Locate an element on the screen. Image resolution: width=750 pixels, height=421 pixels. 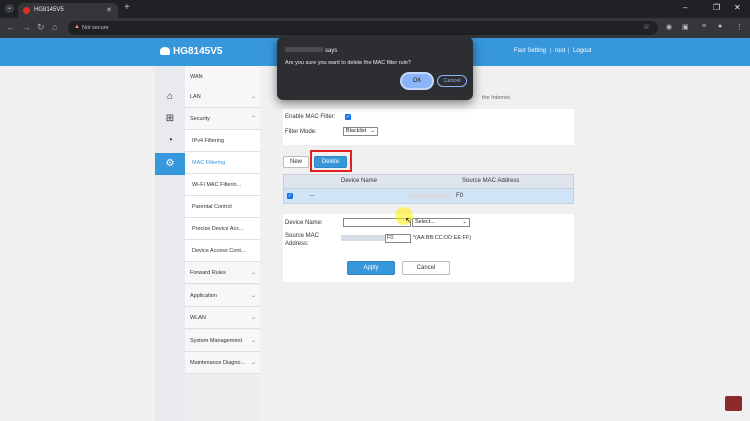
browser-tab: HG8145V5 ✕ is located at coordinates (68, 10).